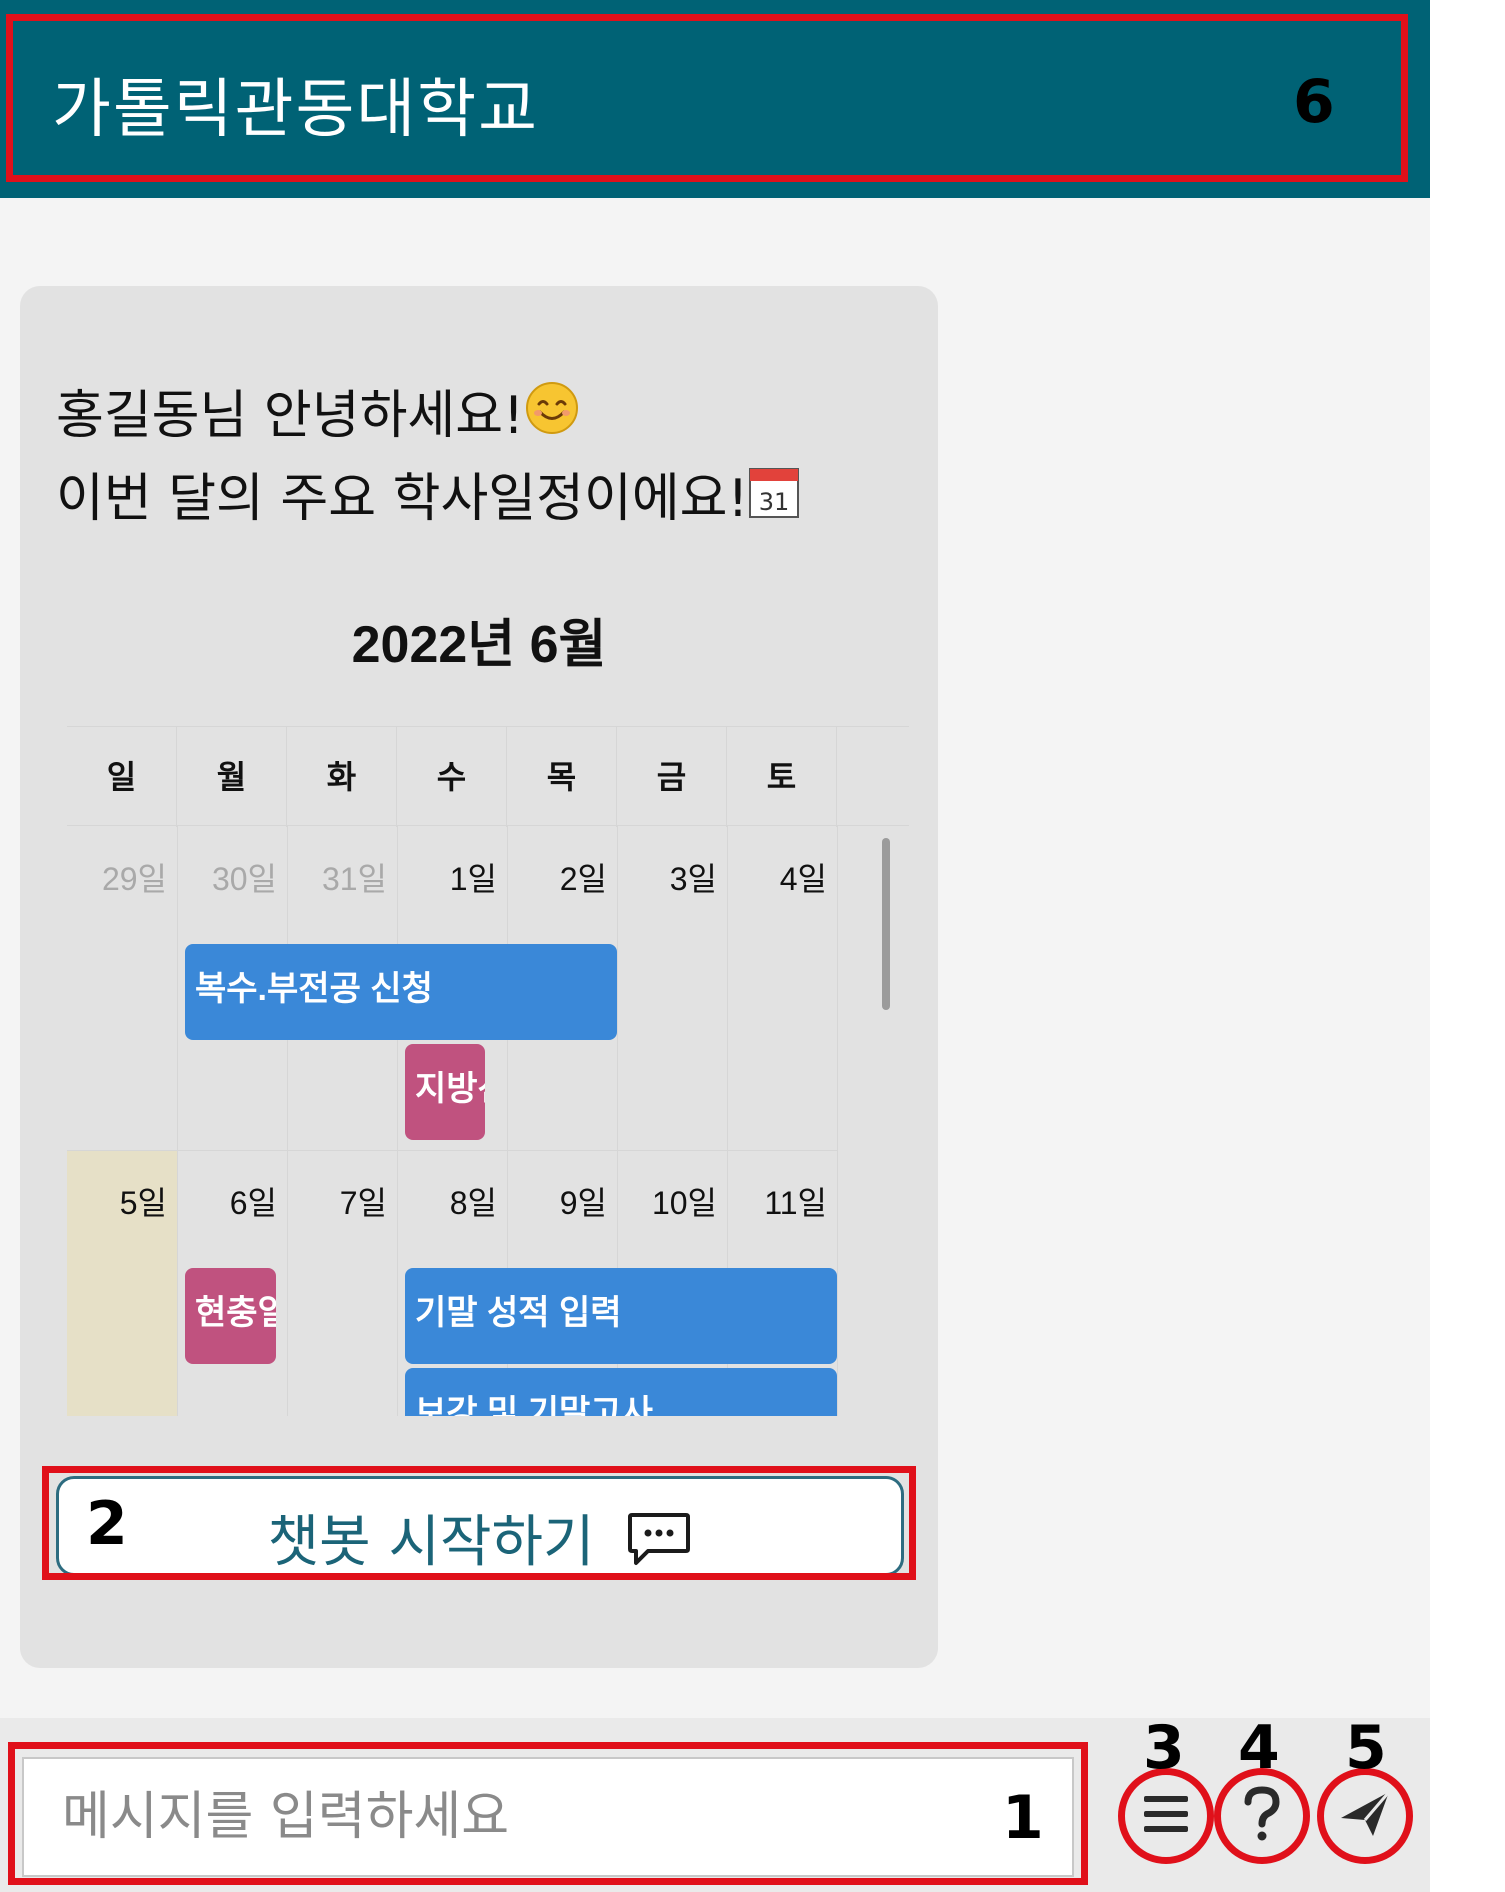 Image resolution: width=1505 pixels, height=1892 pixels. Describe the element at coordinates (672, 777) in the screenshot. I see `weekday-header-5: 금` at that location.